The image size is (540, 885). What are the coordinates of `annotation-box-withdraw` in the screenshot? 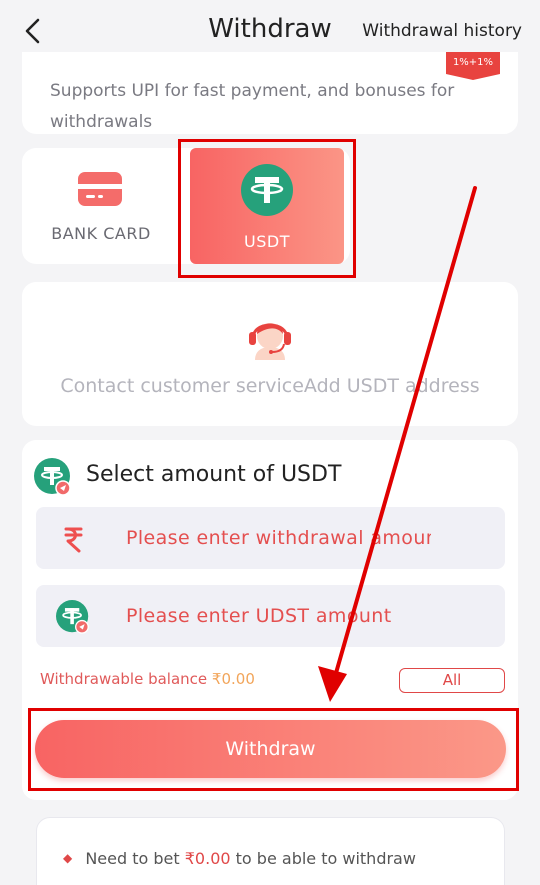 It's located at (273, 749).